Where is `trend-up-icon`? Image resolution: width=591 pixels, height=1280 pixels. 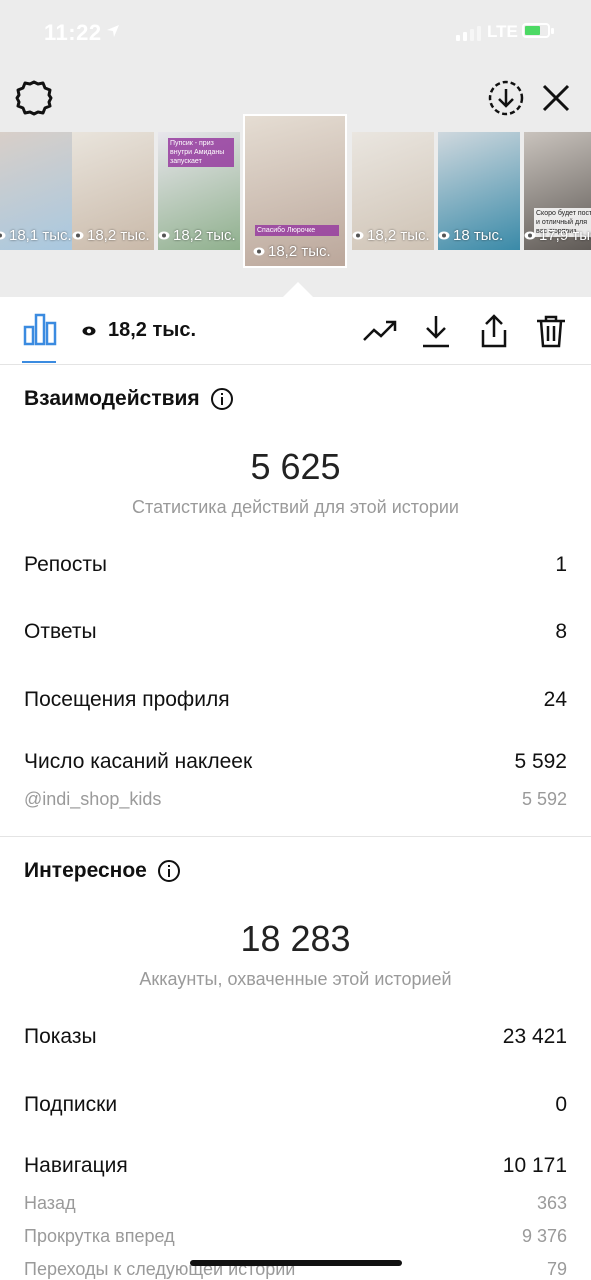 trend-up-icon is located at coordinates (380, 331).